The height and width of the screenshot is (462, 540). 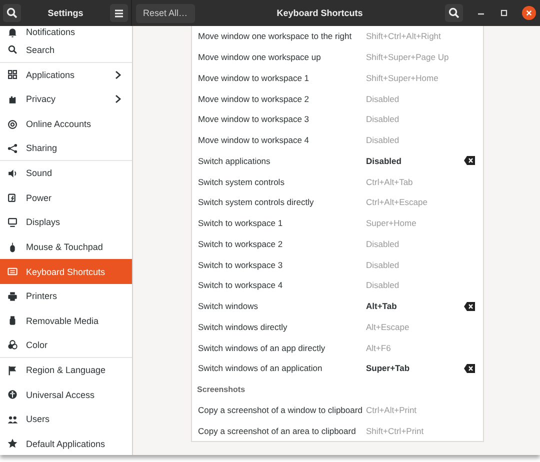 I want to click on speaker-icon, so click(x=12, y=173).